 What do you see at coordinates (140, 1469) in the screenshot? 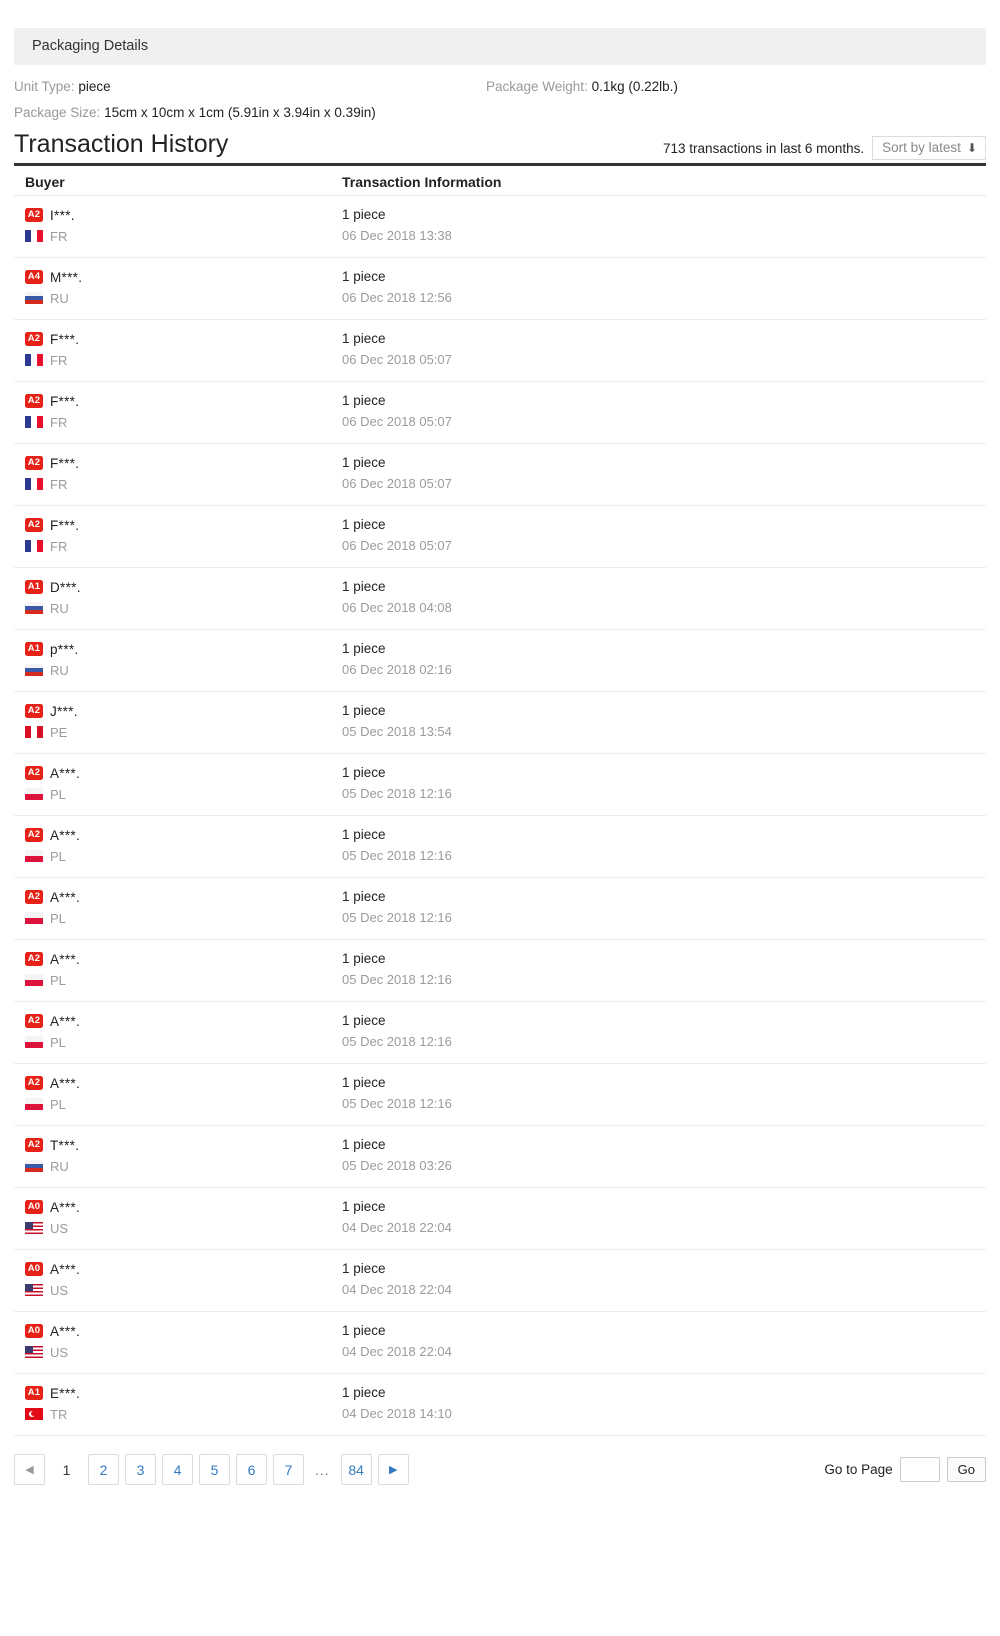
I see `pagination-page-3: 3` at bounding box center [140, 1469].